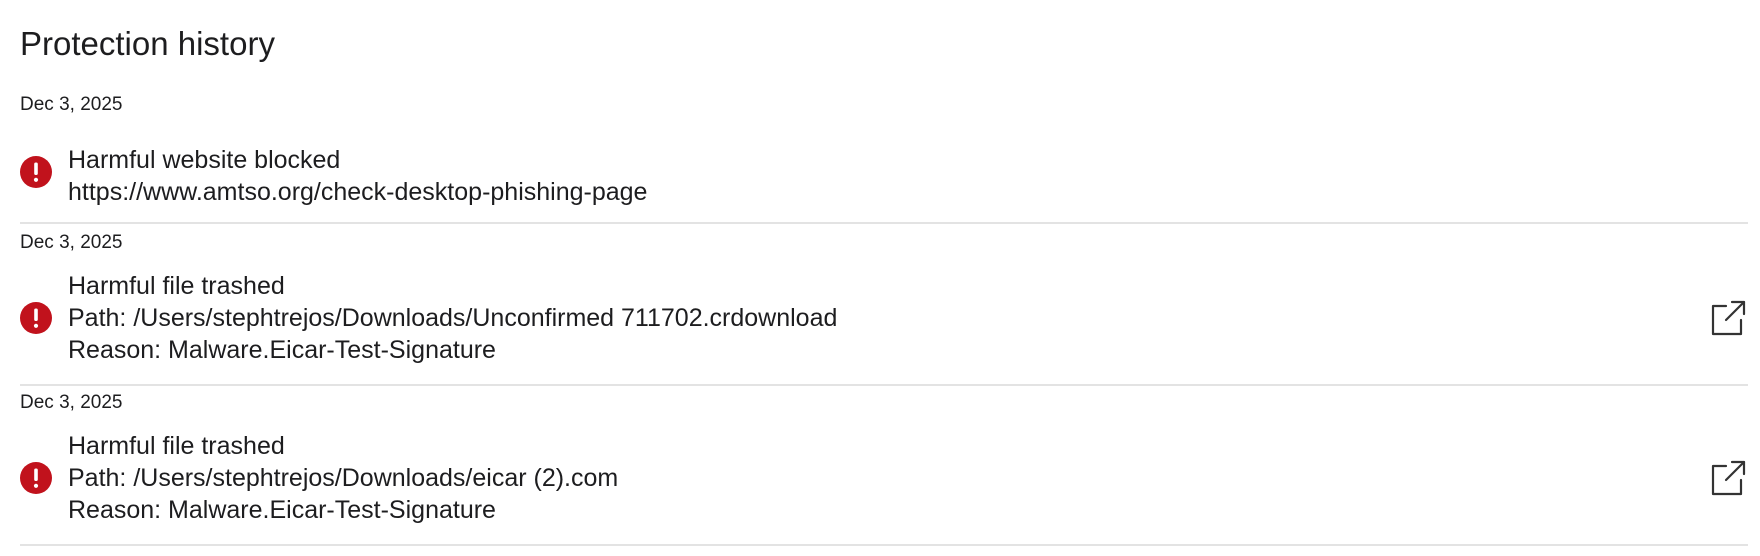  What do you see at coordinates (204, 160) in the screenshot?
I see `history-item-heading: Harmful website blocked` at bounding box center [204, 160].